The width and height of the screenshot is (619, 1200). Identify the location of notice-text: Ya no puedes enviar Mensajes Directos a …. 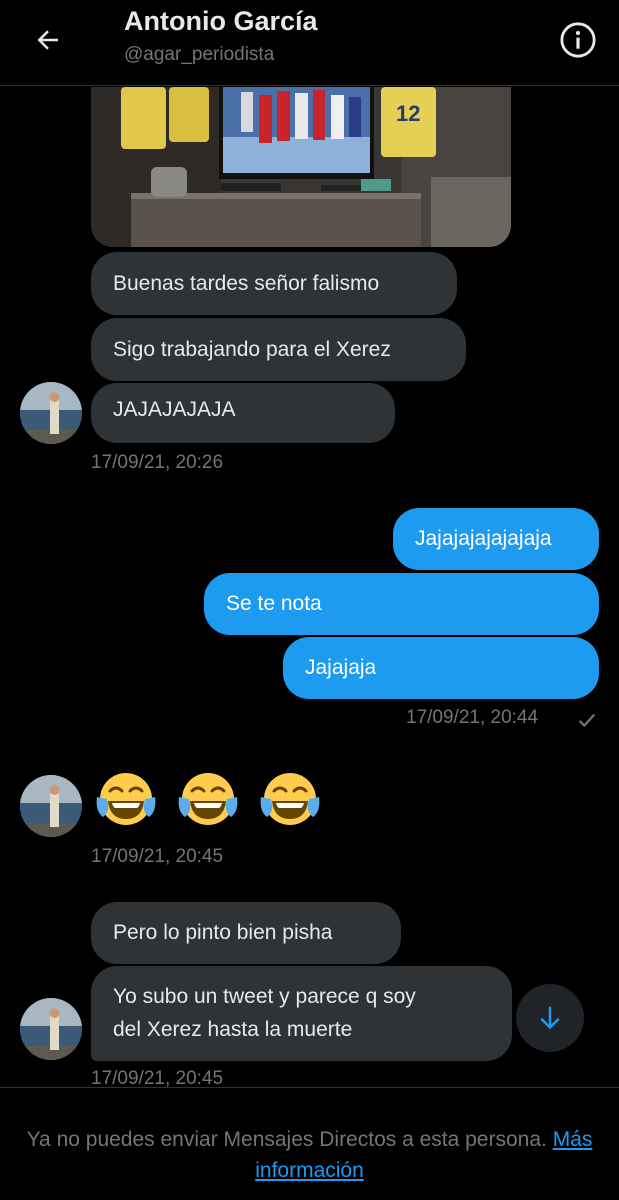
(286, 1139).